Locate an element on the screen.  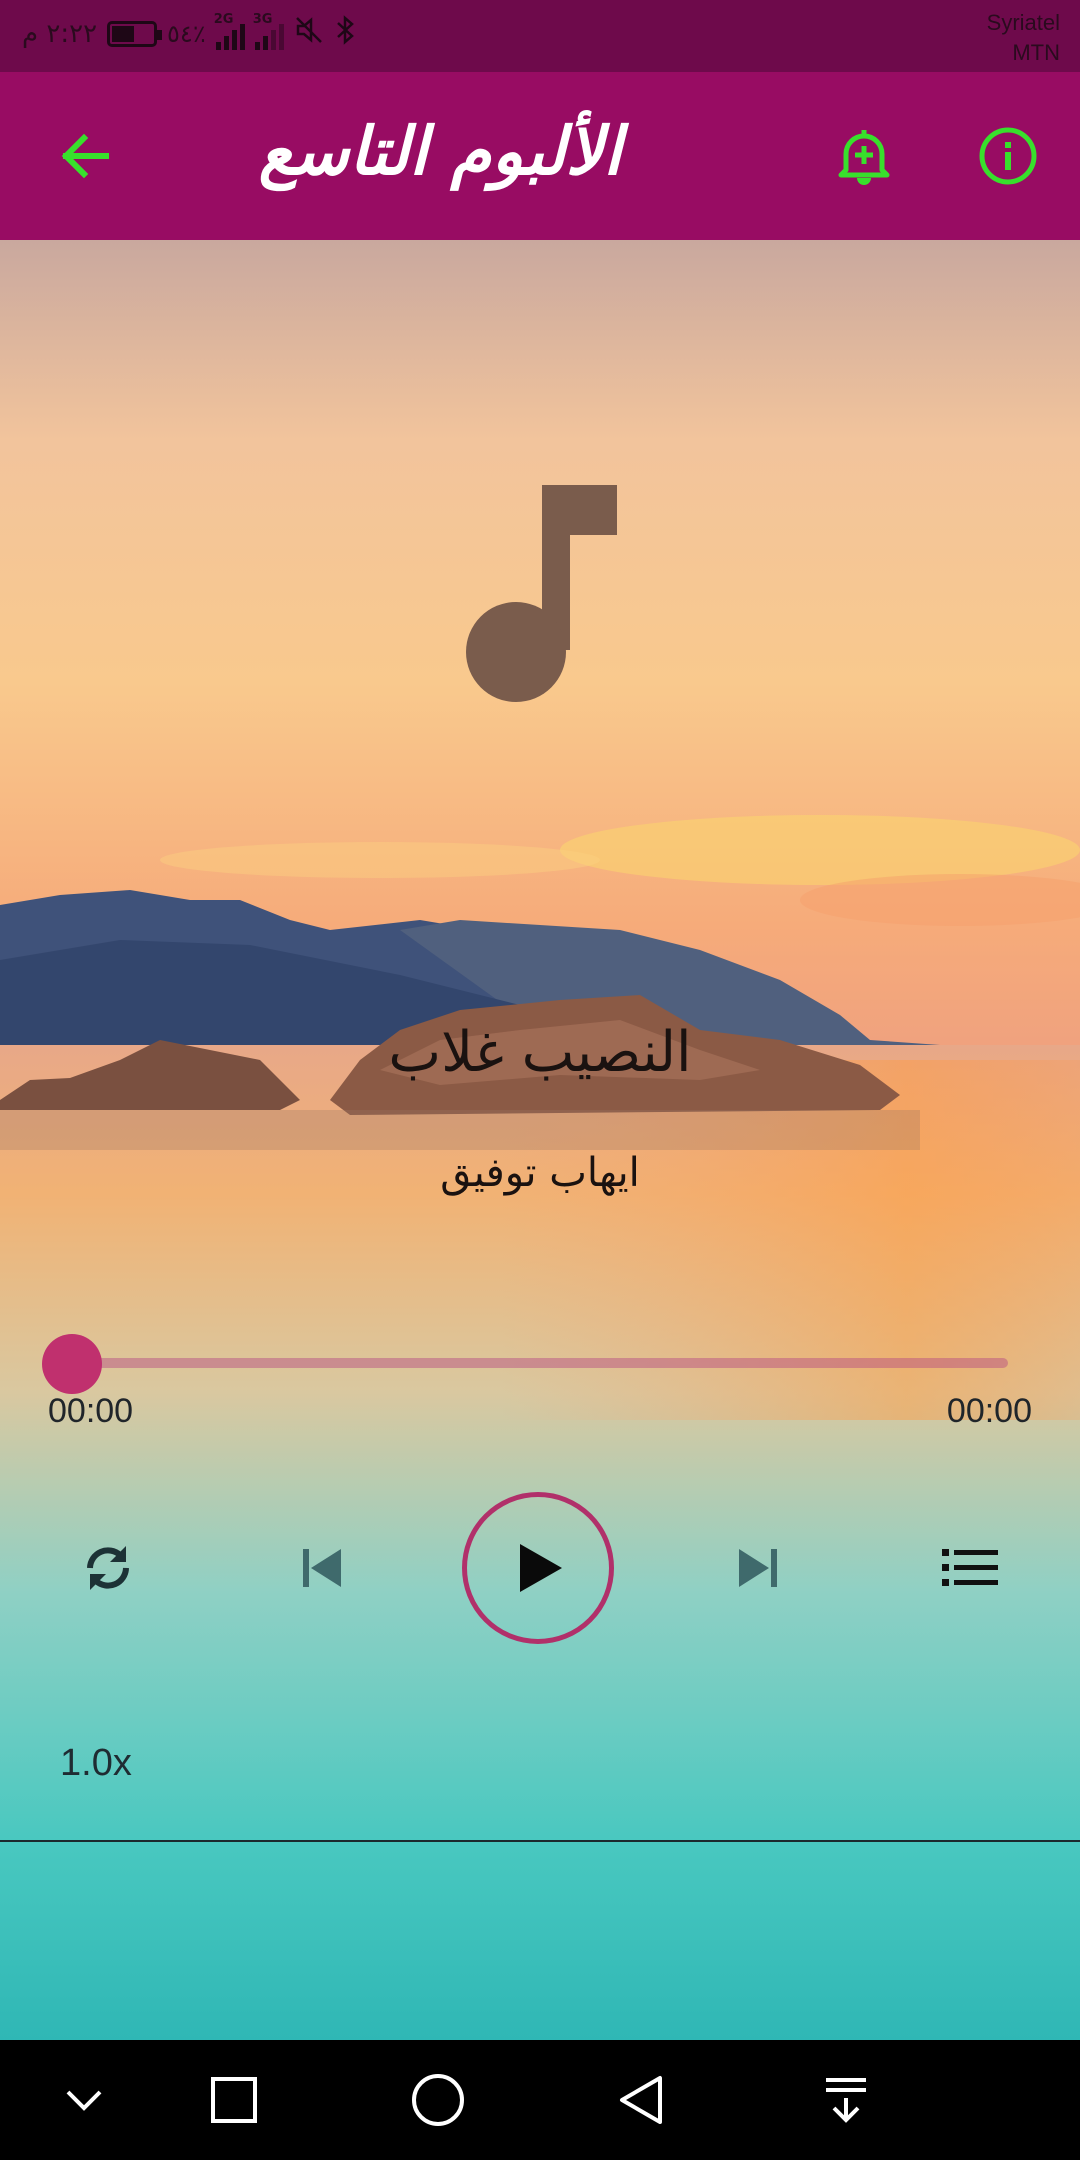
app-bar: الألبوم التاسع is located at coordinates (540, 156).